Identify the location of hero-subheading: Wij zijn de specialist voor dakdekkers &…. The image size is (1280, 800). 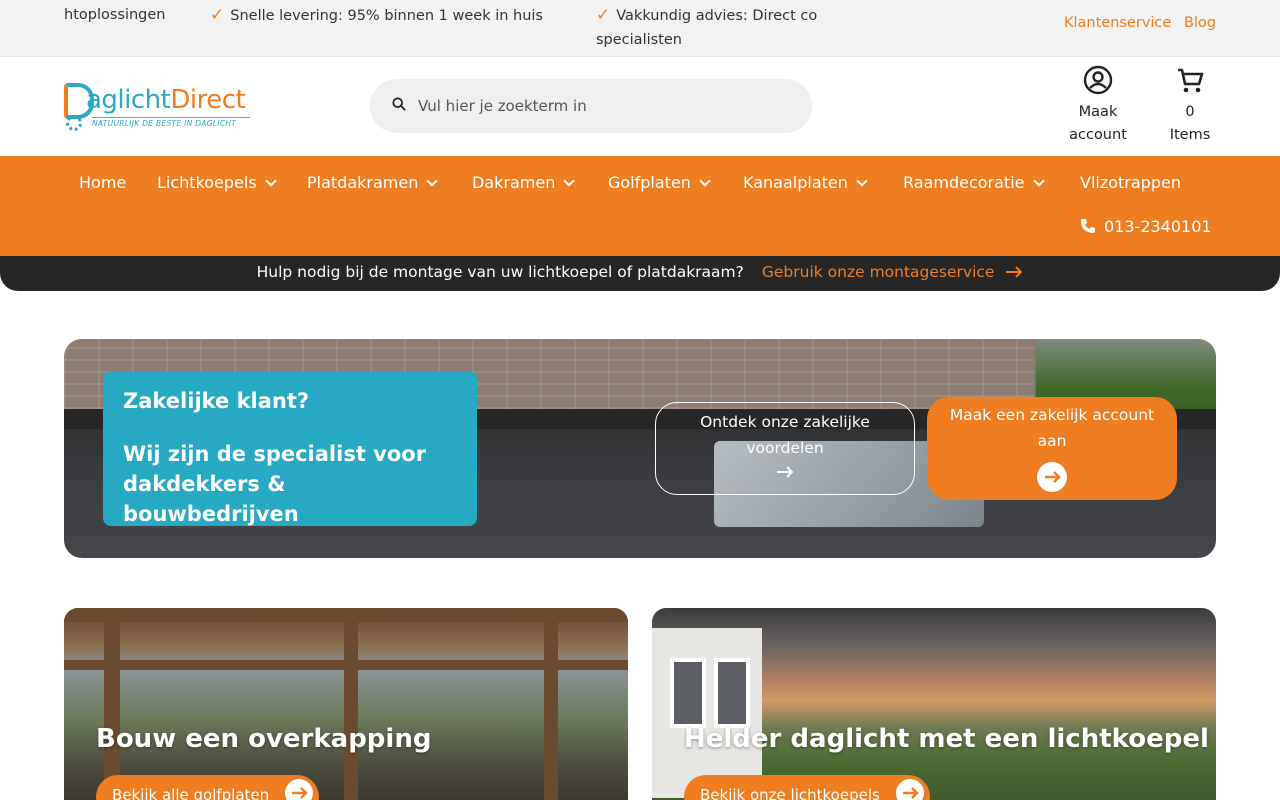
(275, 484).